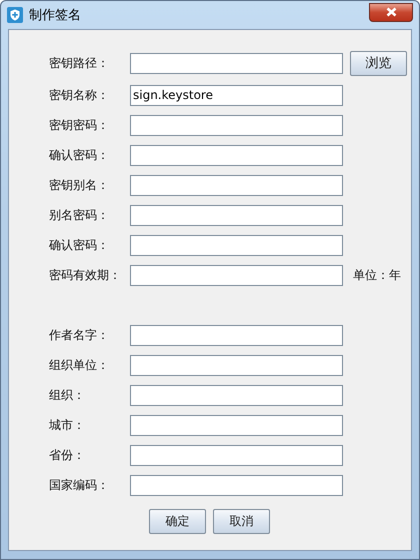  I want to click on text-field: sign.keystore, so click(236, 95).